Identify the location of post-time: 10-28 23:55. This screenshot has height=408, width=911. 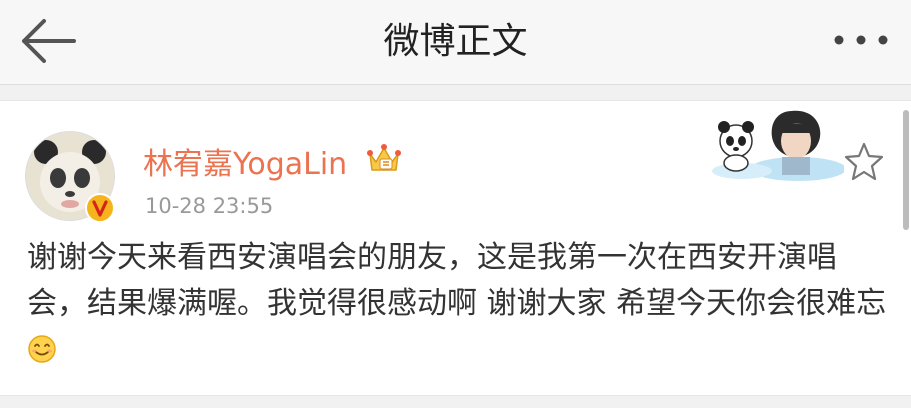
(209, 206).